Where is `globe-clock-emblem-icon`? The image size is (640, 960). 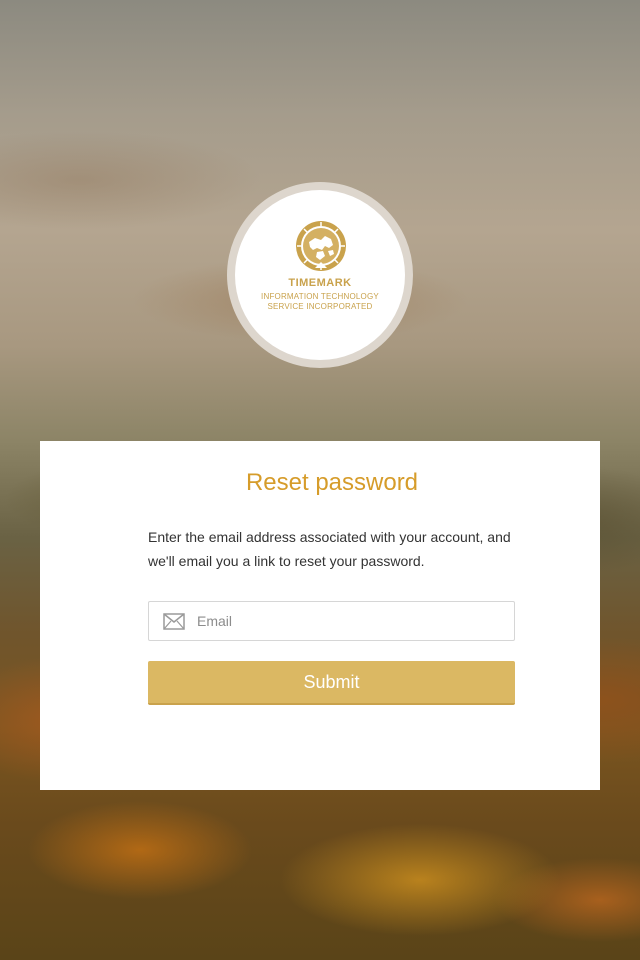 globe-clock-emblem-icon is located at coordinates (321, 246).